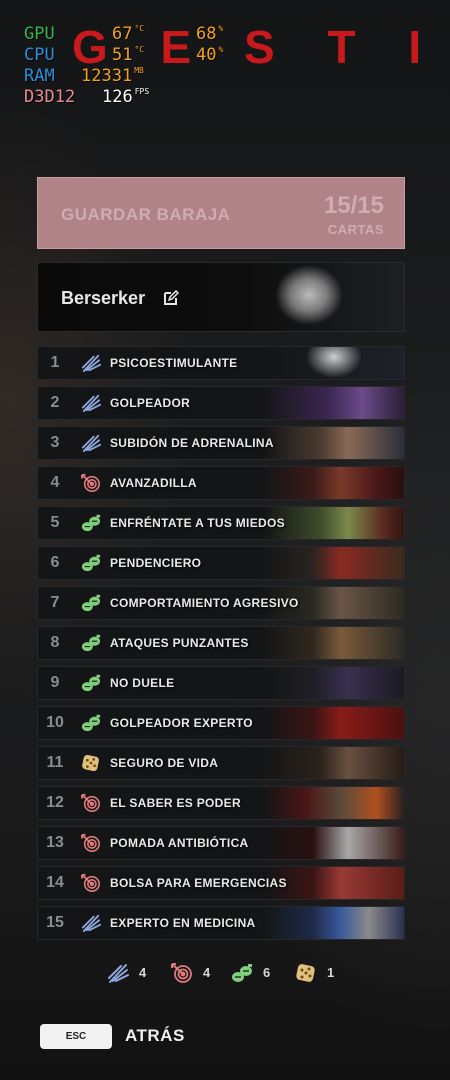 Image resolution: width=450 pixels, height=1080 pixels. Describe the element at coordinates (55, 802) in the screenshot. I see `card-number: 12` at that location.